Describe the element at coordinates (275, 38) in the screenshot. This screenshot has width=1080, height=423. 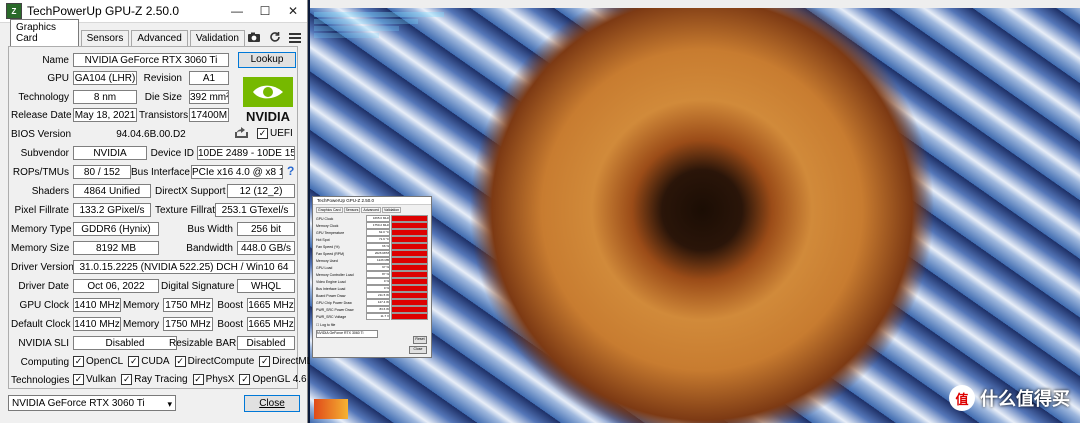
I see `refresh-icon` at that location.